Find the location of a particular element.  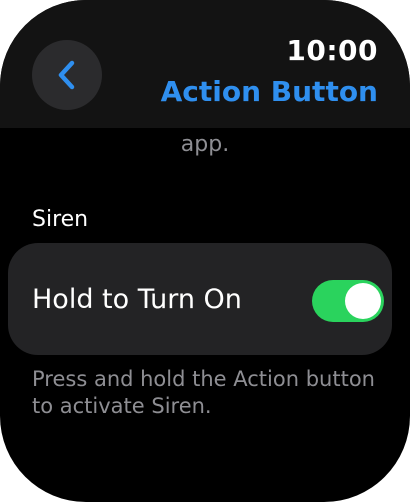

section-label-siren: Siren is located at coordinates (60, 219).